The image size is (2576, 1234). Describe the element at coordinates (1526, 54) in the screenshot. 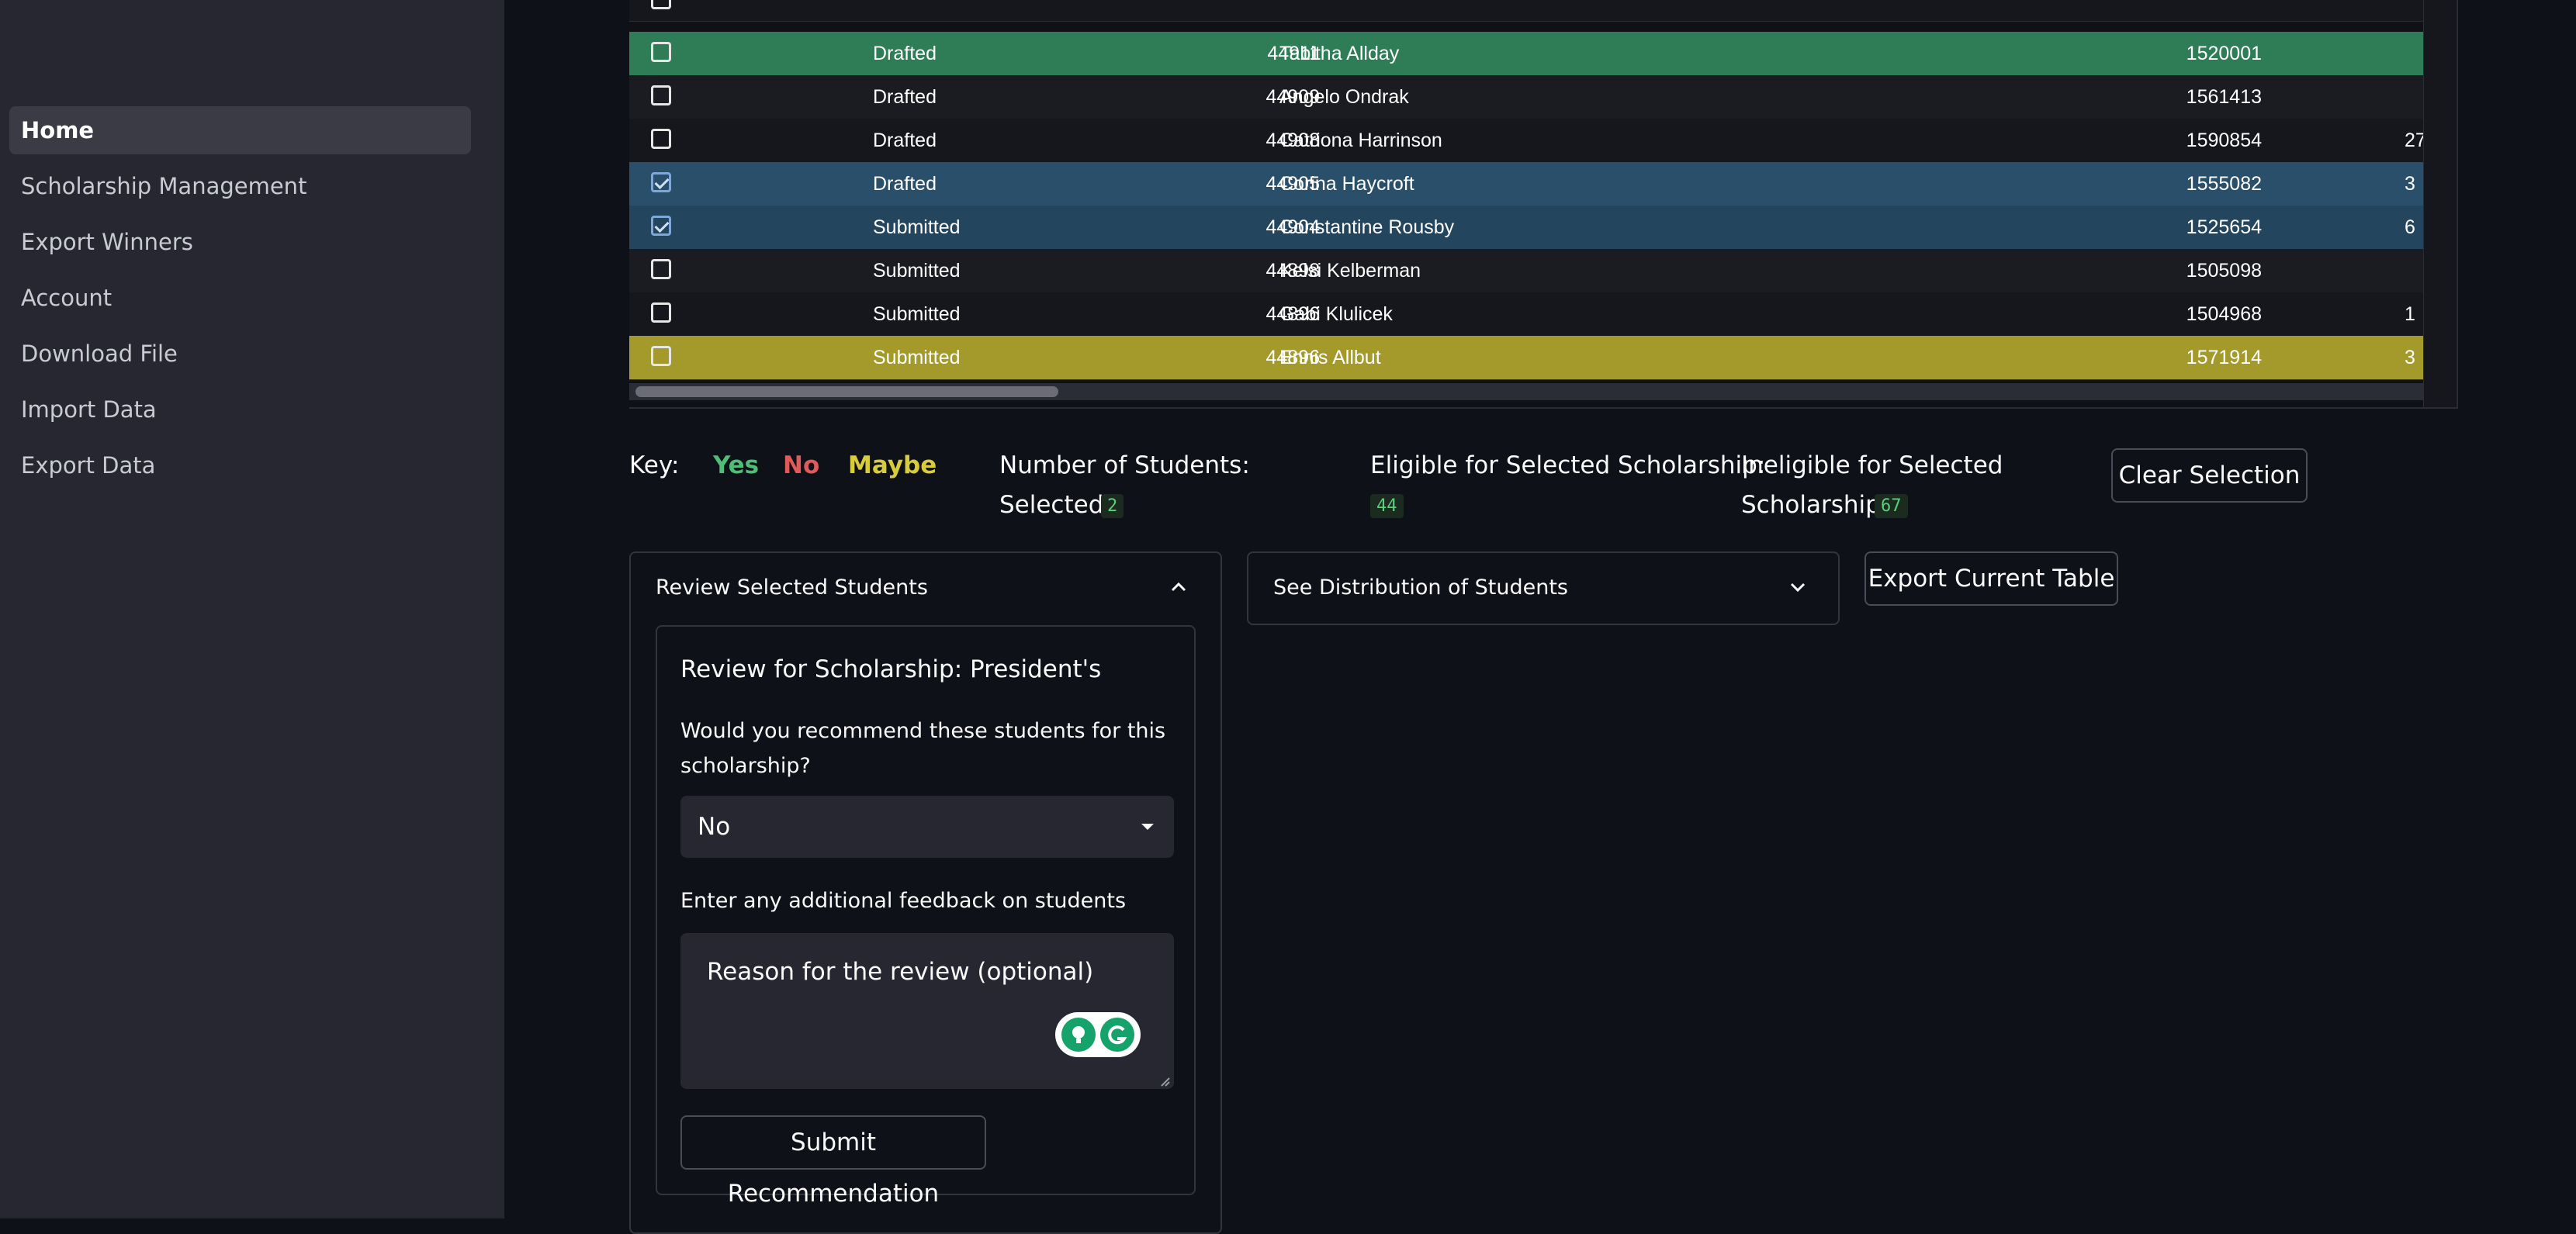

I see `table-row: Drafted 44911 Tabitha Allday 1520001` at that location.